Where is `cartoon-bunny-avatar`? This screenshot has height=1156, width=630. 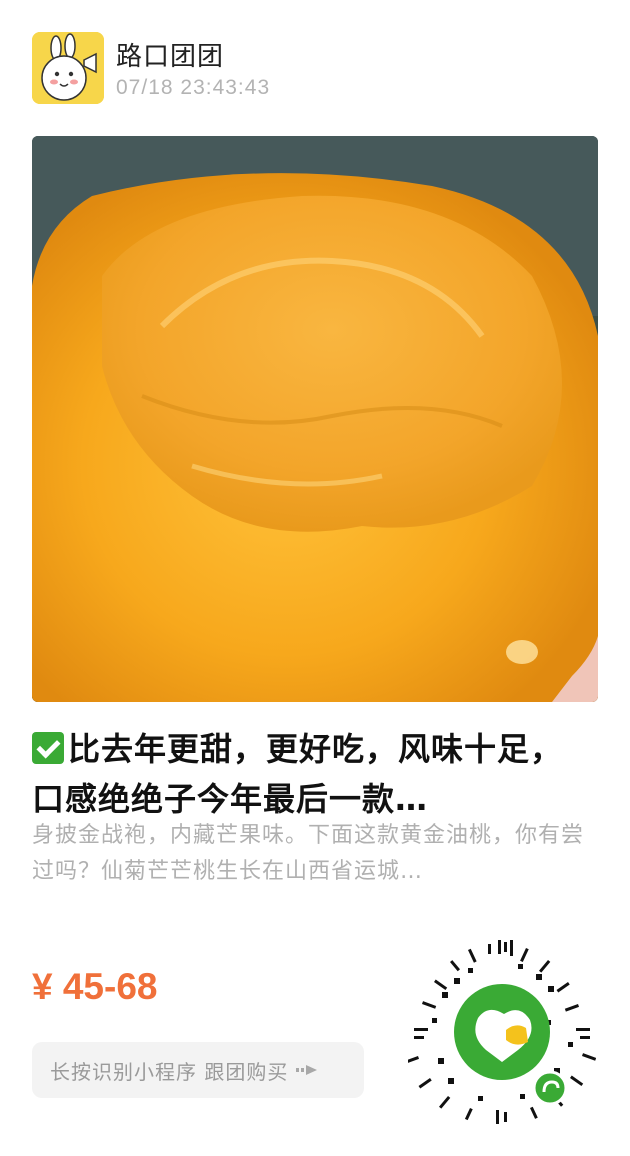 cartoon-bunny-avatar is located at coordinates (68, 68).